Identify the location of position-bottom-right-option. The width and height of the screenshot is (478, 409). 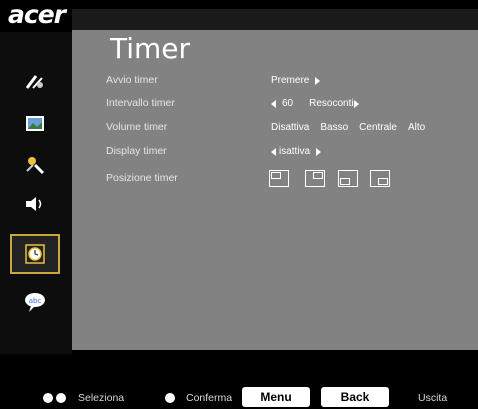
(380, 178).